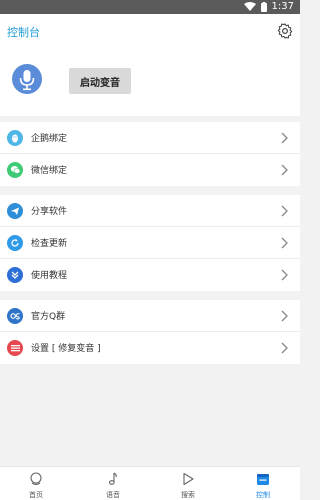 The image size is (320, 500). Describe the element at coordinates (249, 6) in the screenshot. I see `wifi-icon` at that location.